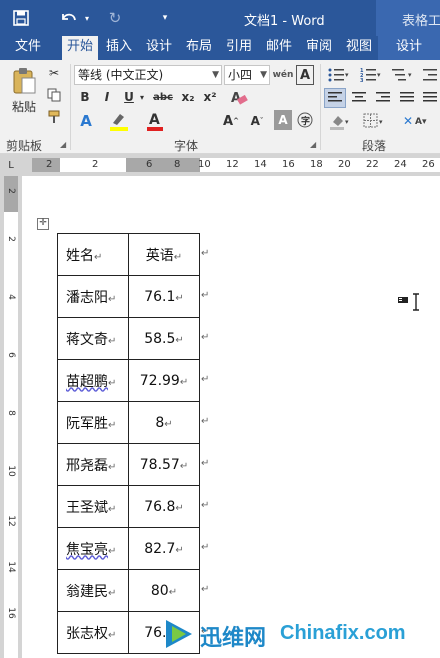 The image size is (440, 658). I want to click on table-cell: 王圣斌↵, so click(93, 506).